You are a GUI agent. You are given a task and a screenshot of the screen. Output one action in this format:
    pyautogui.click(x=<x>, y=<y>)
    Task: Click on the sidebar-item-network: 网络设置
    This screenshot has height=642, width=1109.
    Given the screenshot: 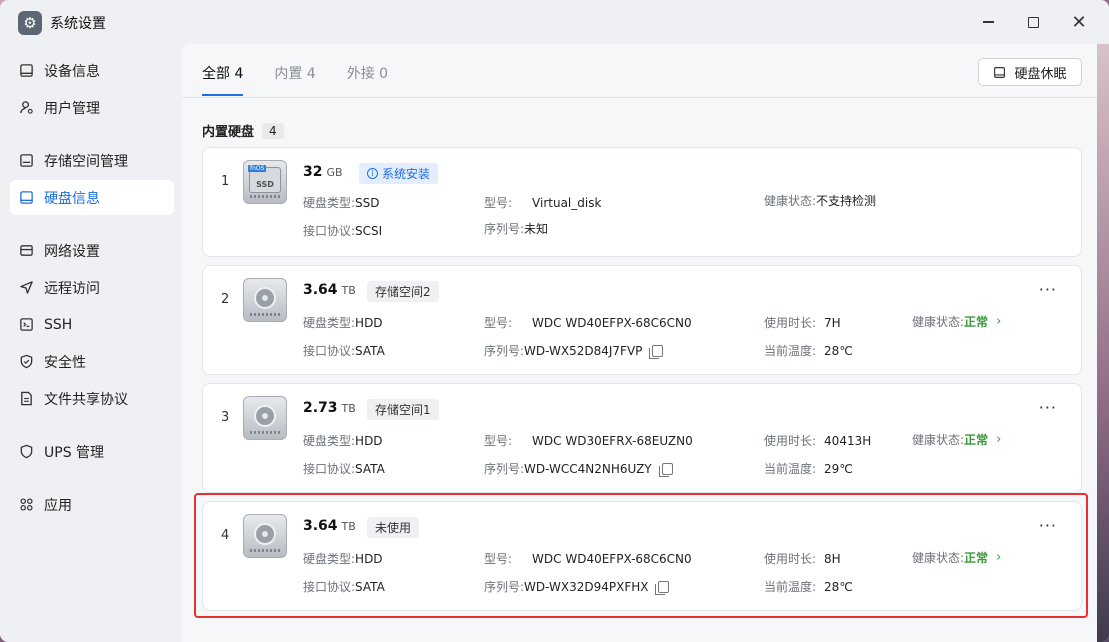 What is the action you would take?
    pyautogui.click(x=92, y=250)
    